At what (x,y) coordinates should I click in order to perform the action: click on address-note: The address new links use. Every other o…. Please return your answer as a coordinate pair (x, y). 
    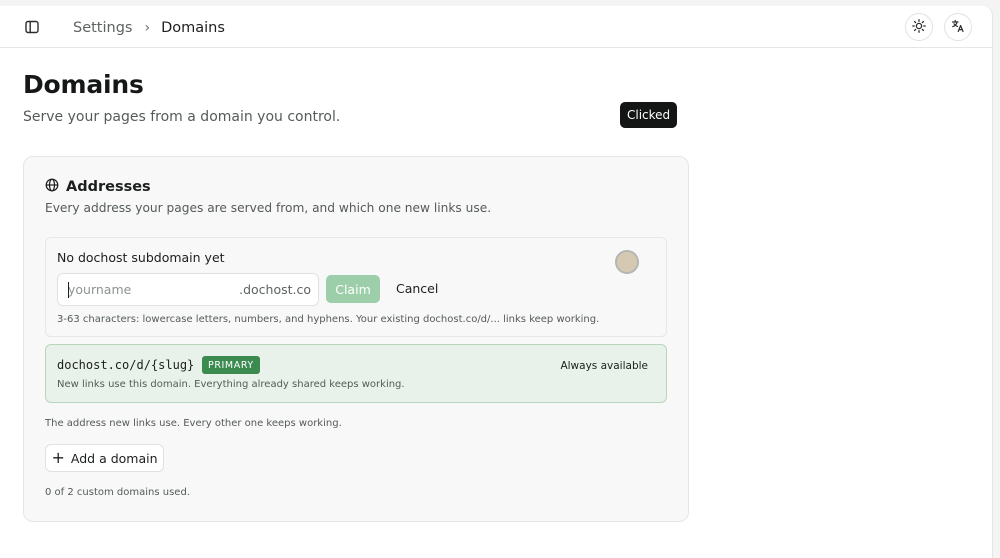
    Looking at the image, I should click on (193, 423).